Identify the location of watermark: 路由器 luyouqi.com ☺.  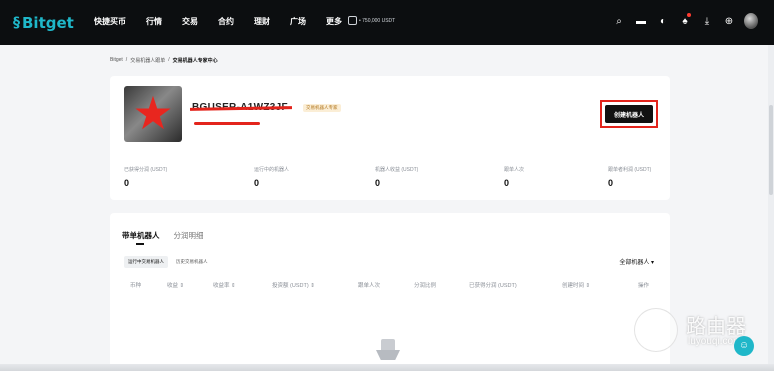
(701, 333).